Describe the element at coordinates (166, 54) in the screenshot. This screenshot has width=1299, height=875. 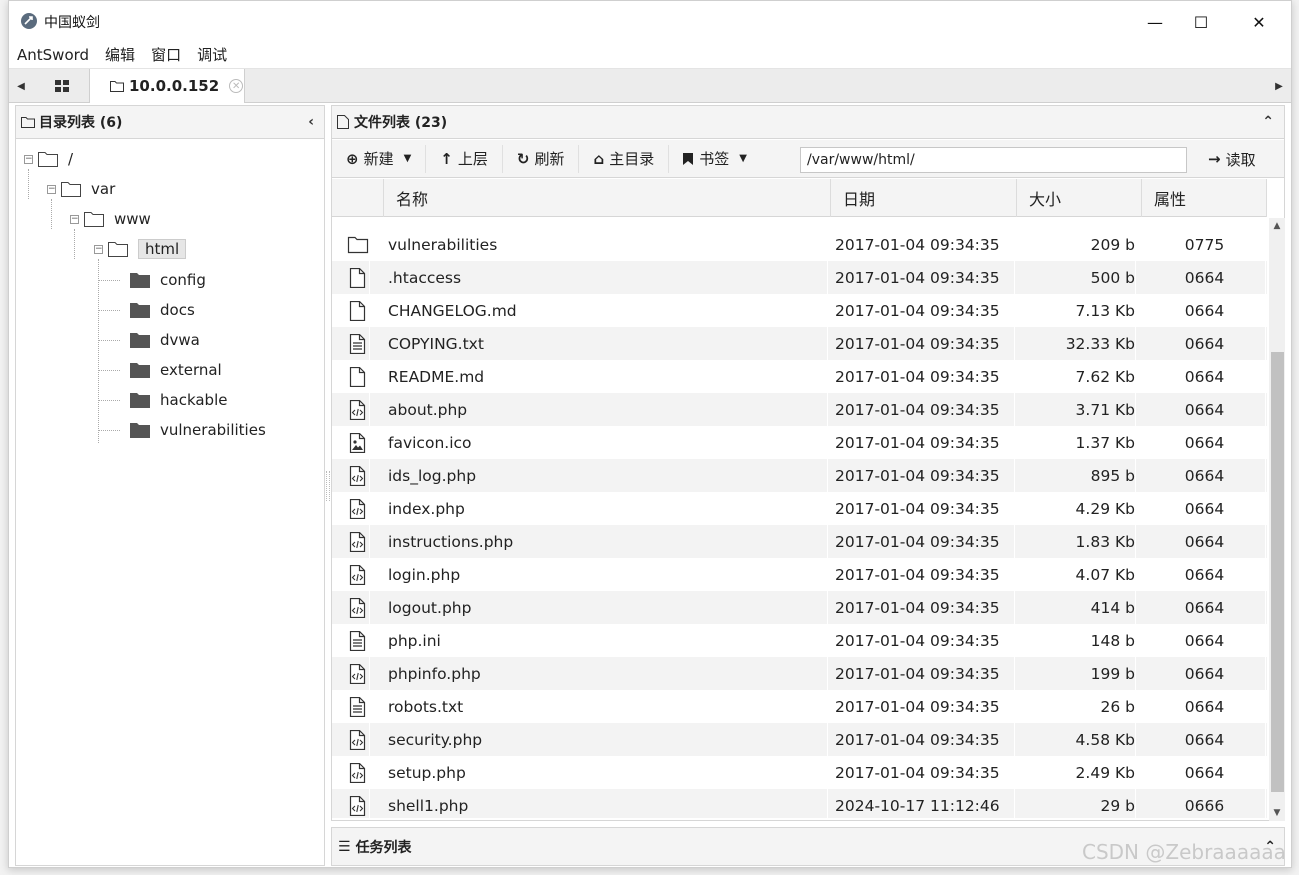
I see `menu-window: 窗口` at that location.